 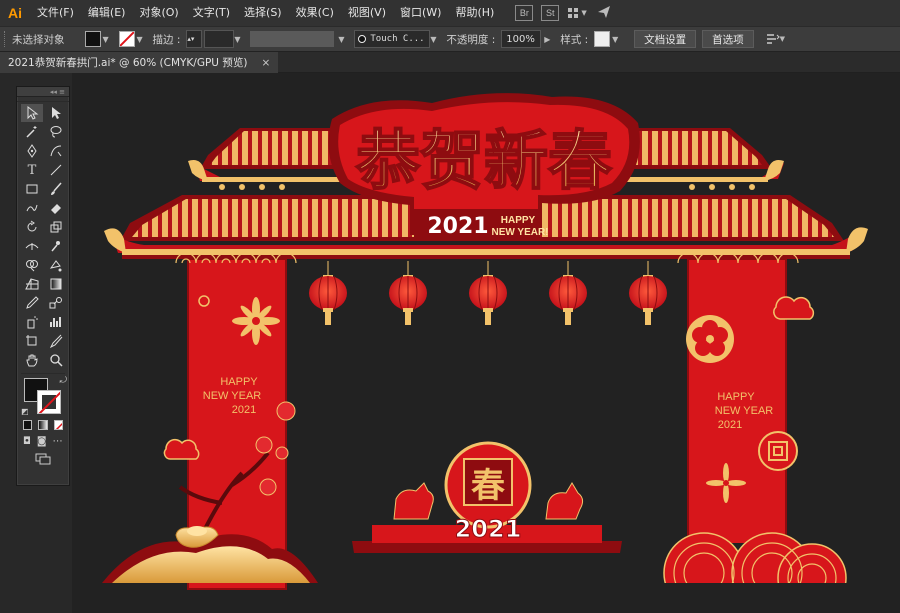 What do you see at coordinates (549, 39) in the screenshot?
I see `chevron-right-icon: ▶` at bounding box center [549, 39].